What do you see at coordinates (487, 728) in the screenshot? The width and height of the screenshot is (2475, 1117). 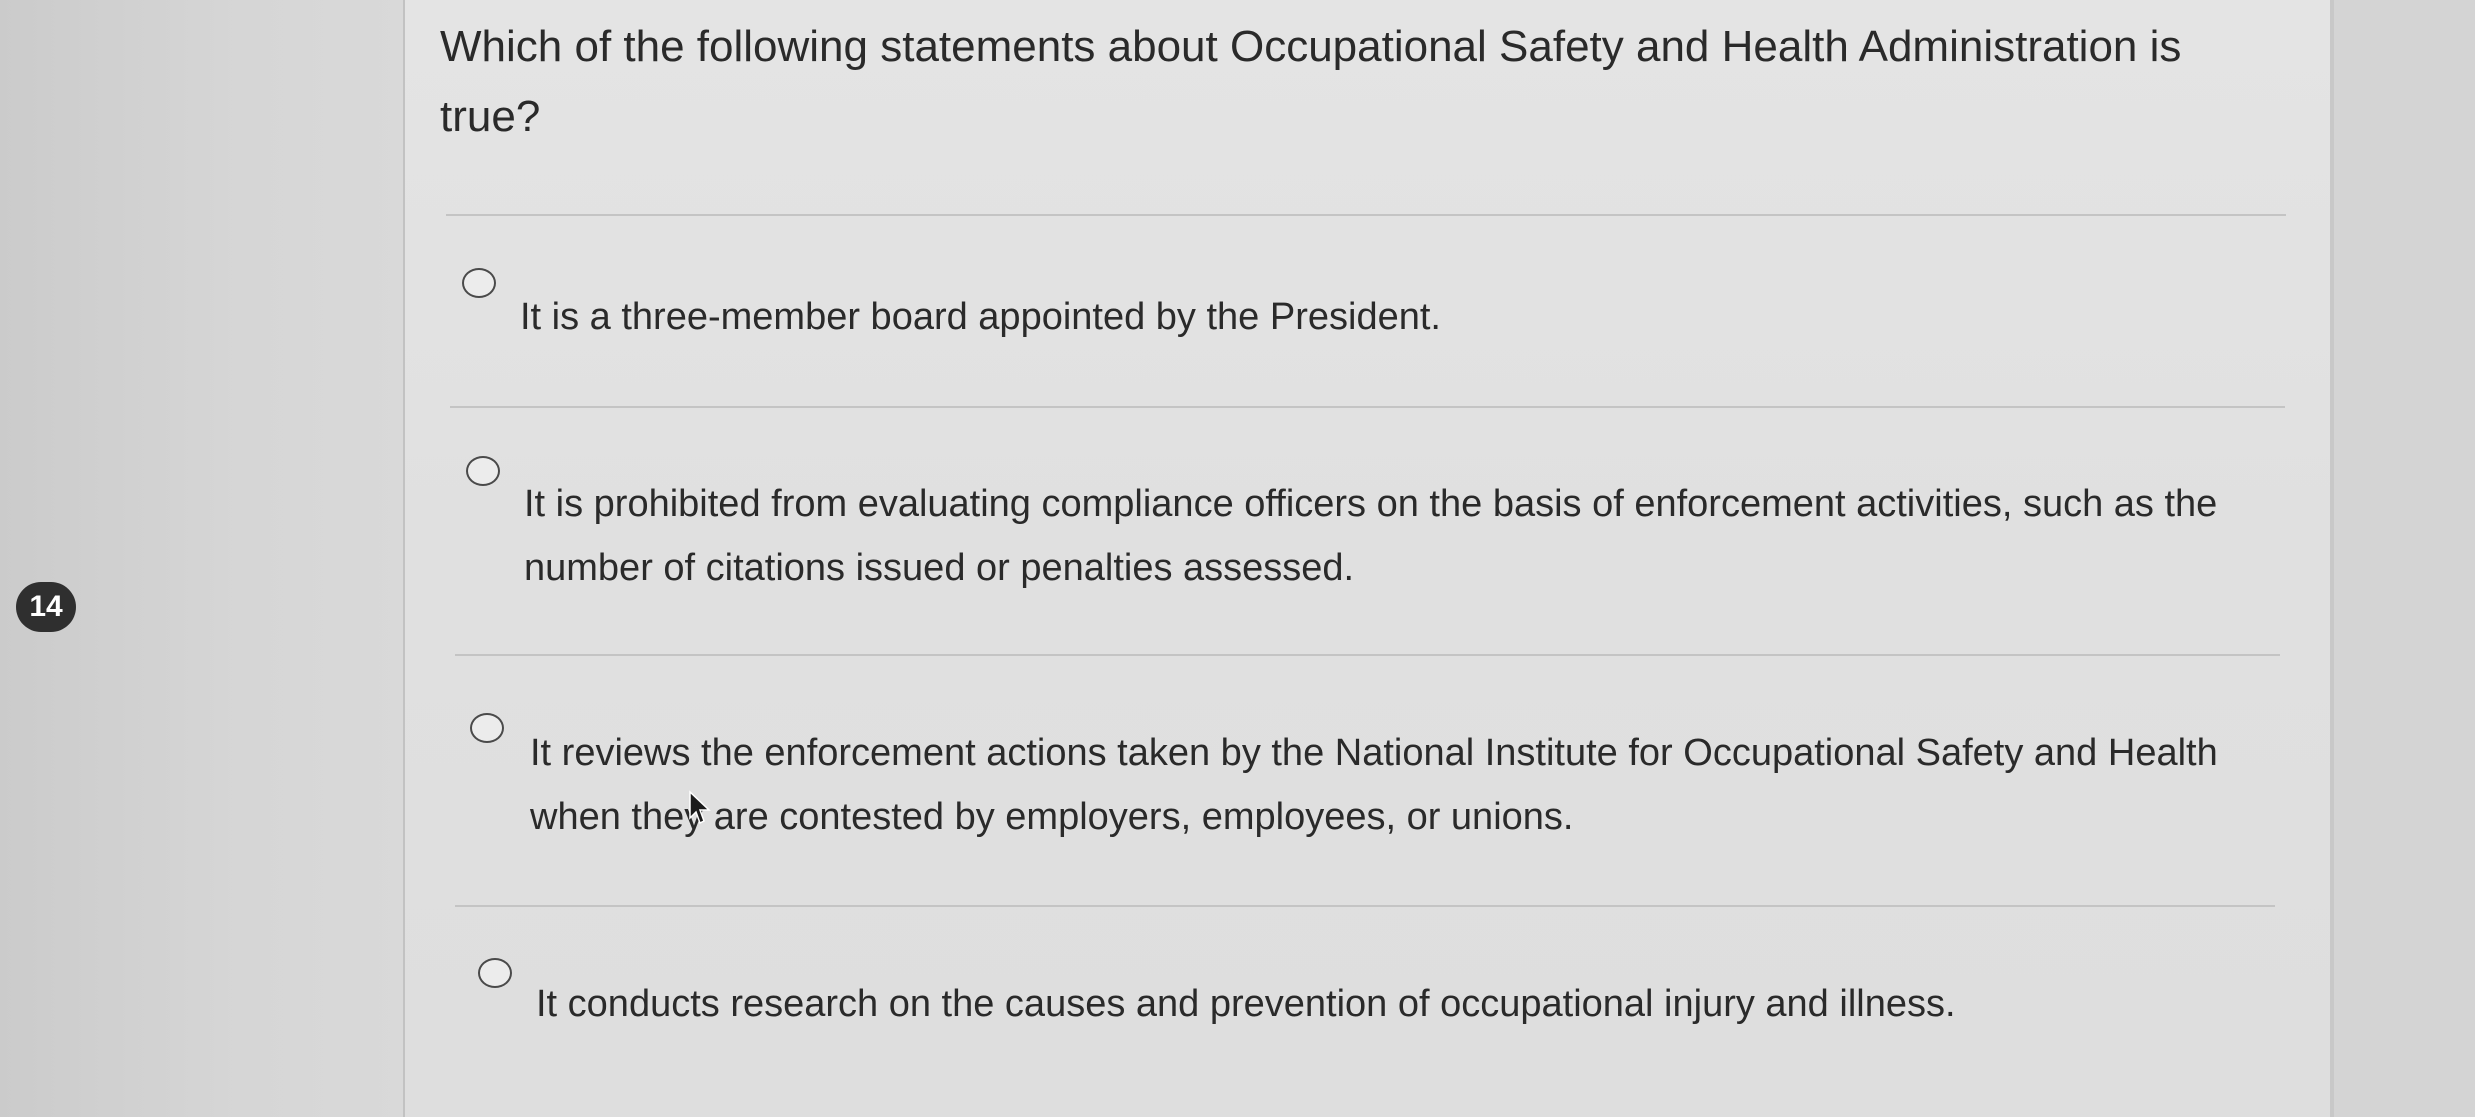 I see `option-3-radio` at bounding box center [487, 728].